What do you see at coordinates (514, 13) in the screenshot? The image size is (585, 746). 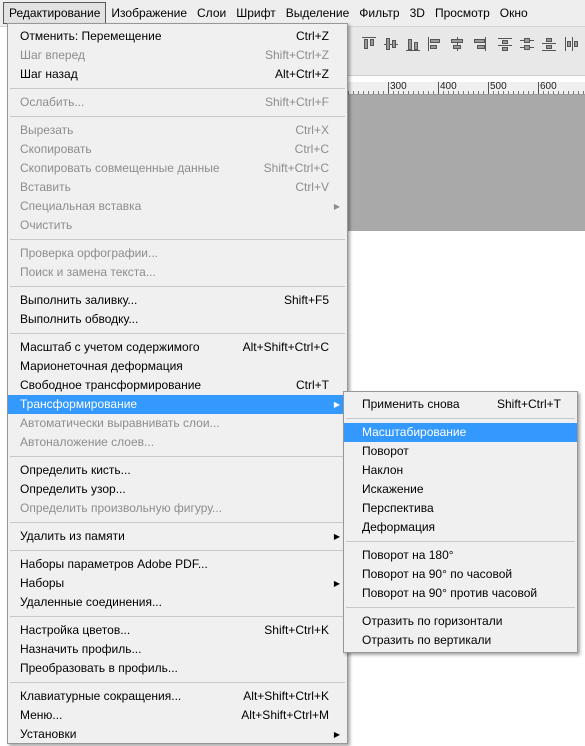 I see `menubar-item-8: Окно` at bounding box center [514, 13].